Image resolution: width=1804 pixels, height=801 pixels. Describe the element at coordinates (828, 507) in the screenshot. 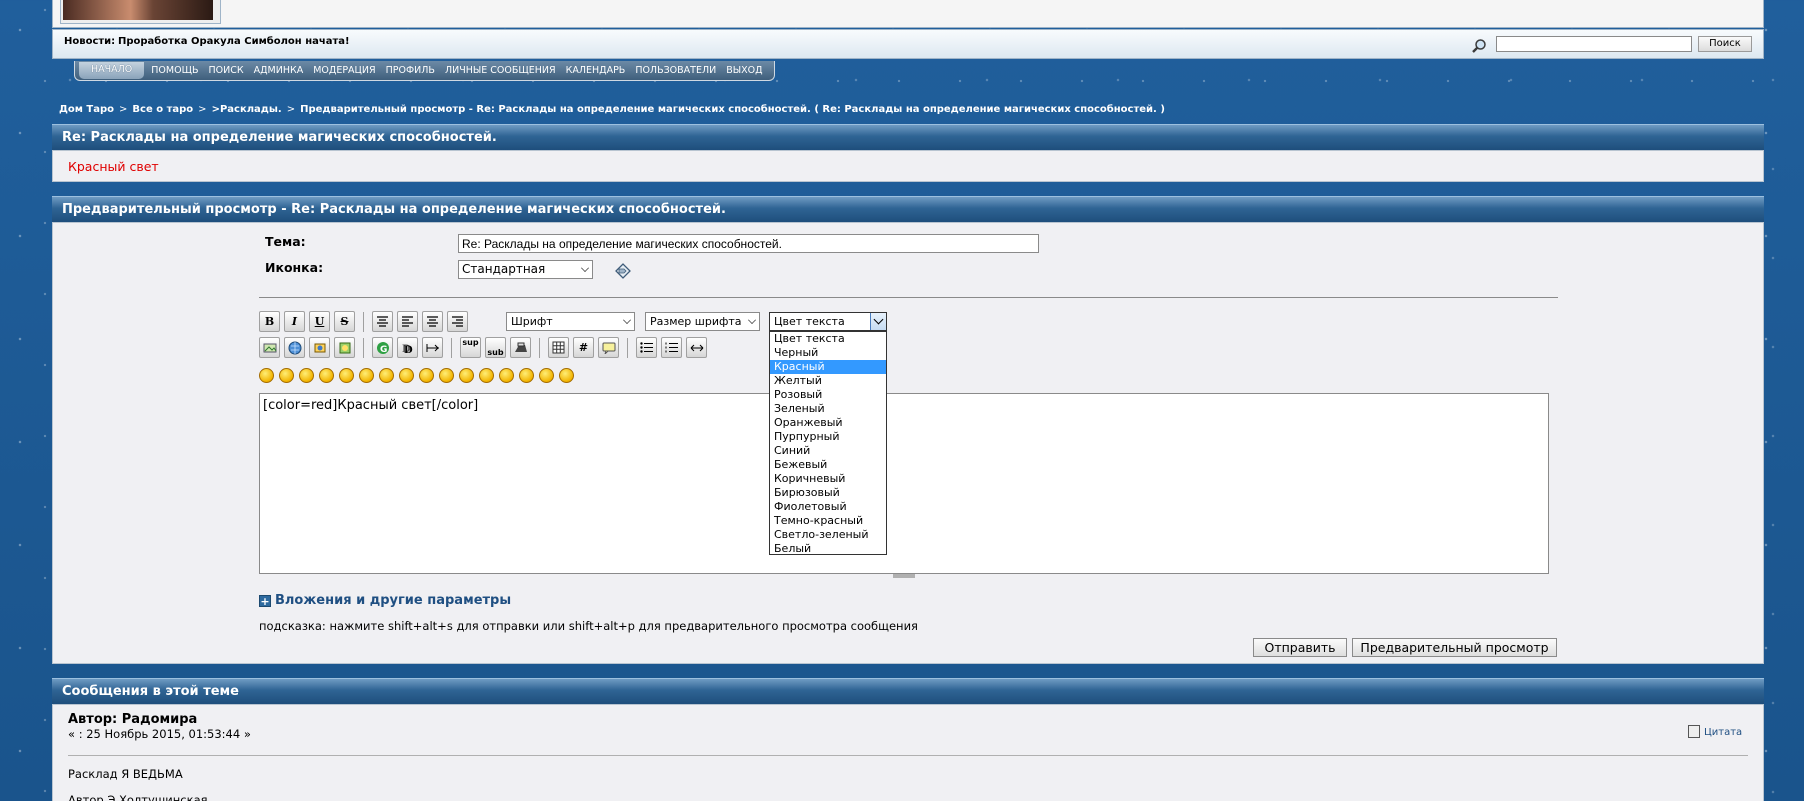

I see `color-option: Фиолетовый` at that location.